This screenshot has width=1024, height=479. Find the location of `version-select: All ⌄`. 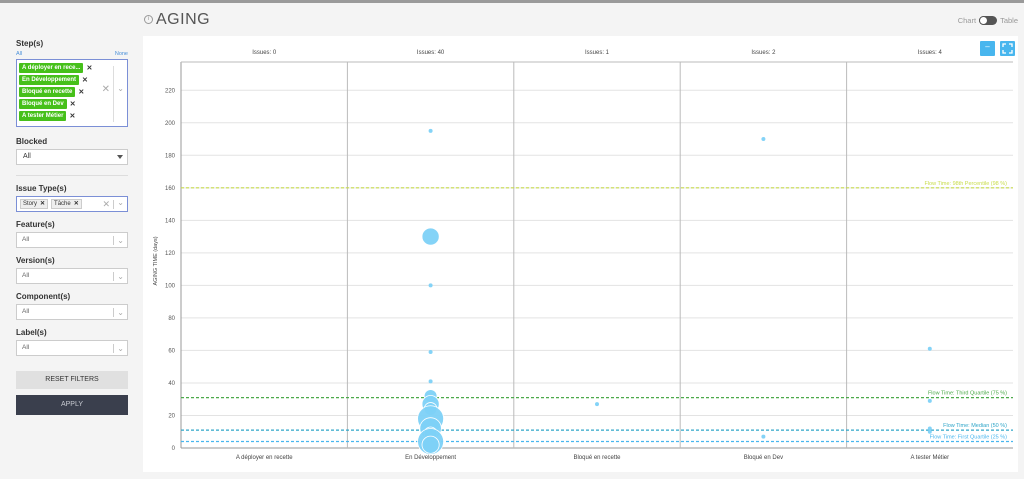

version-select: All ⌄ is located at coordinates (72, 276).